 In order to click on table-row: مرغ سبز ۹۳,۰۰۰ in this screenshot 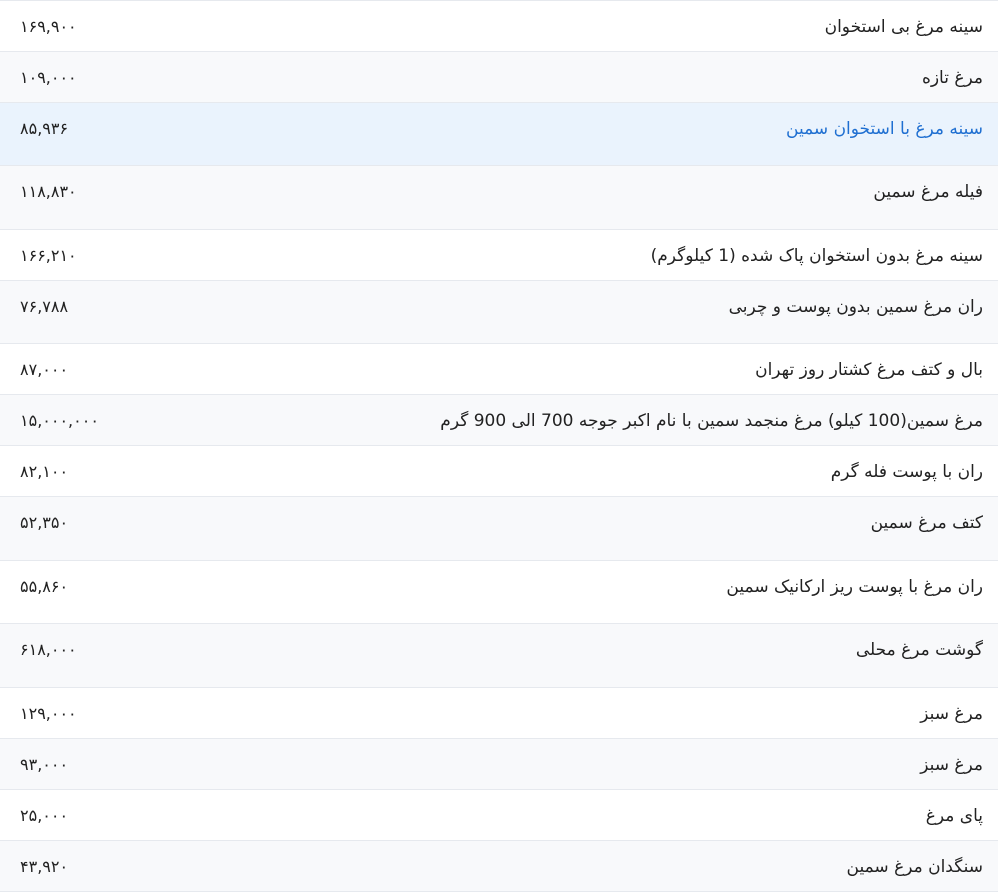, I will do `click(499, 764)`.